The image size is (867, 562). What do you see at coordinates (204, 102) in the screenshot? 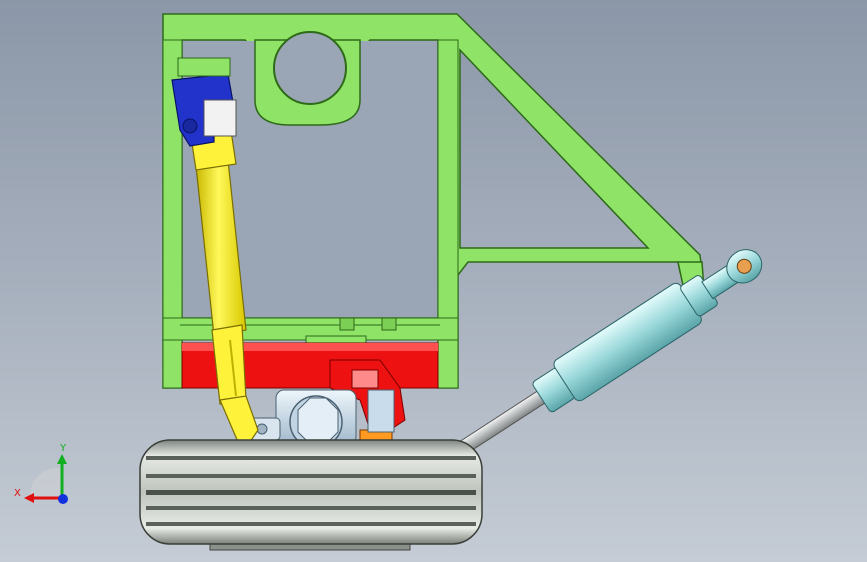
I see `blue-clevis` at bounding box center [204, 102].